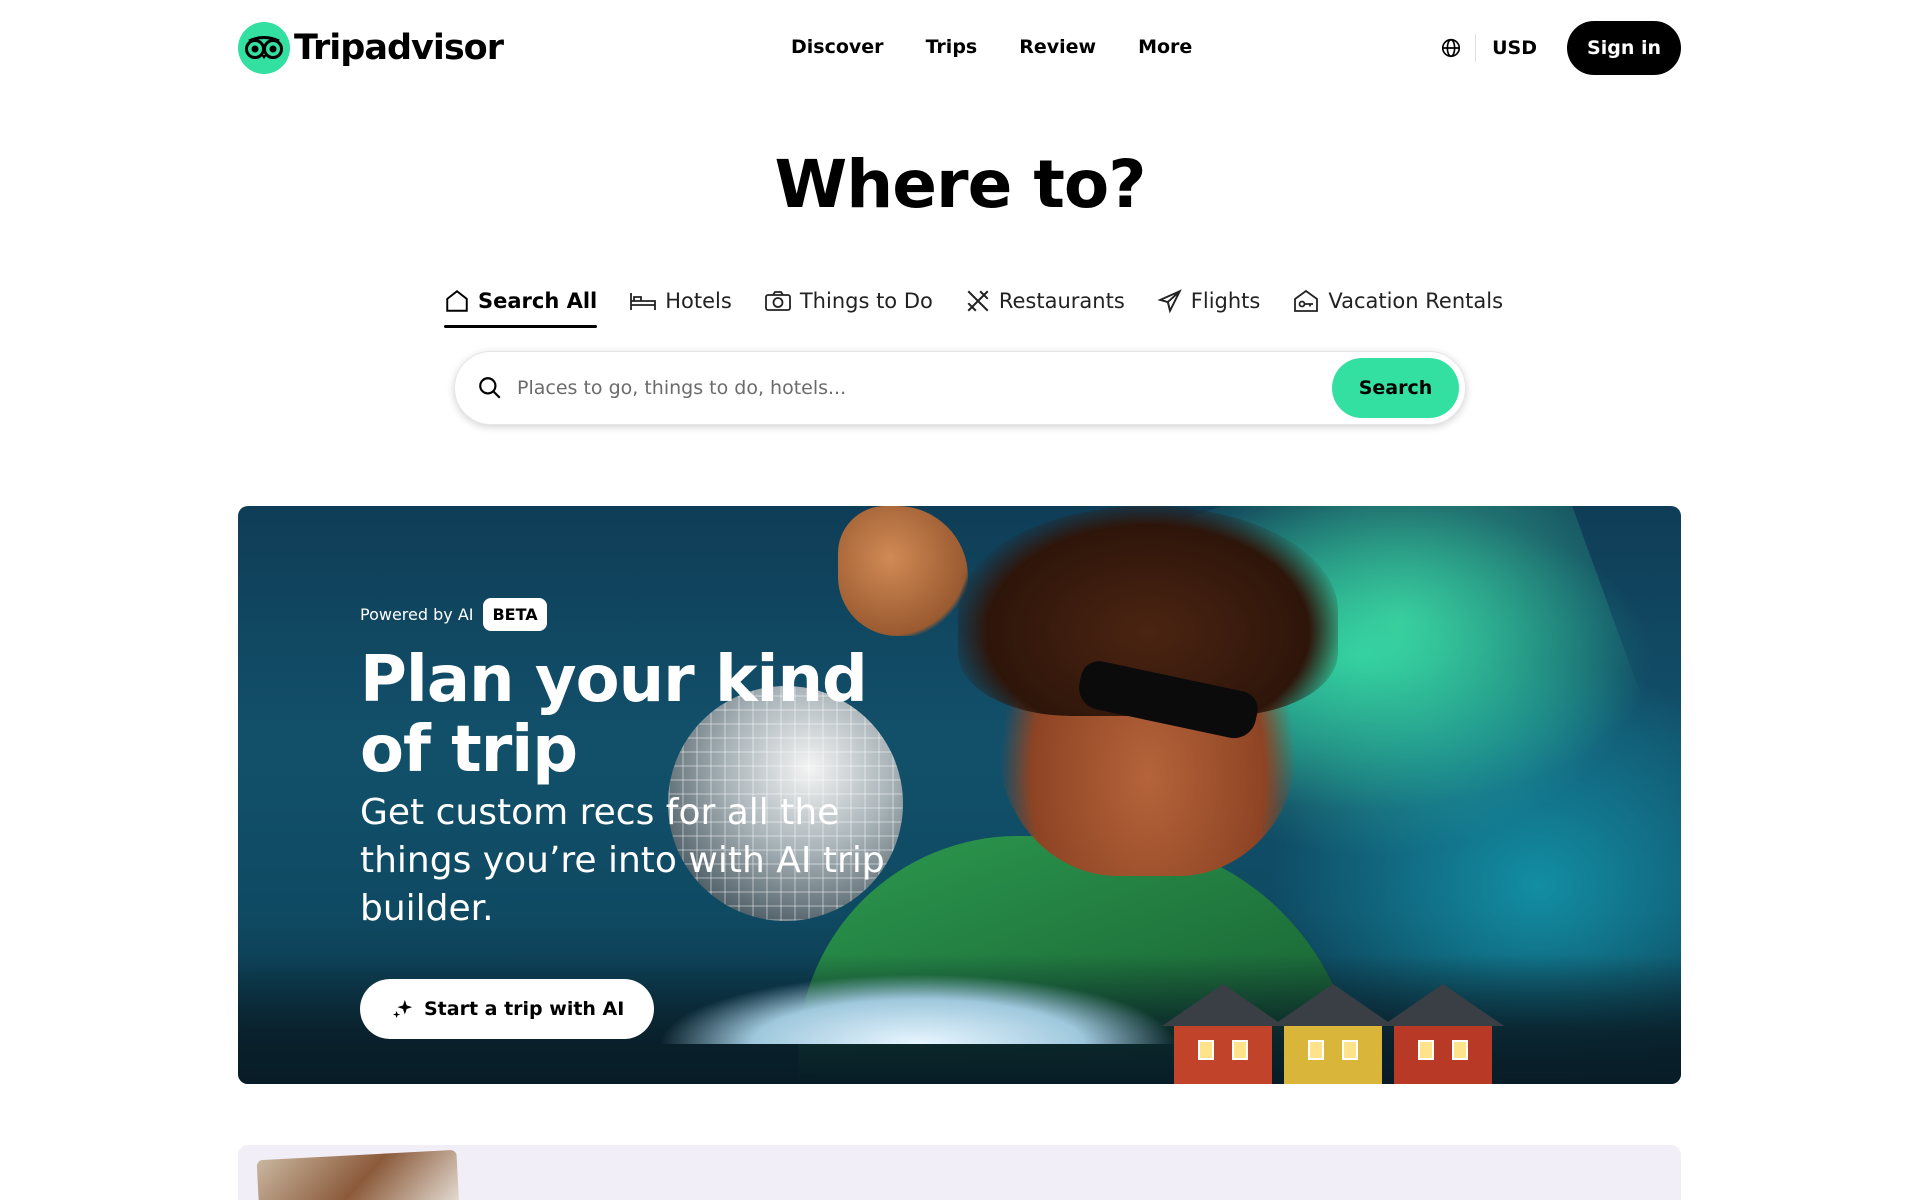 The image size is (1920, 1200). What do you see at coordinates (614, 715) in the screenshot?
I see `banner-title: Plan your kind of trip` at bounding box center [614, 715].